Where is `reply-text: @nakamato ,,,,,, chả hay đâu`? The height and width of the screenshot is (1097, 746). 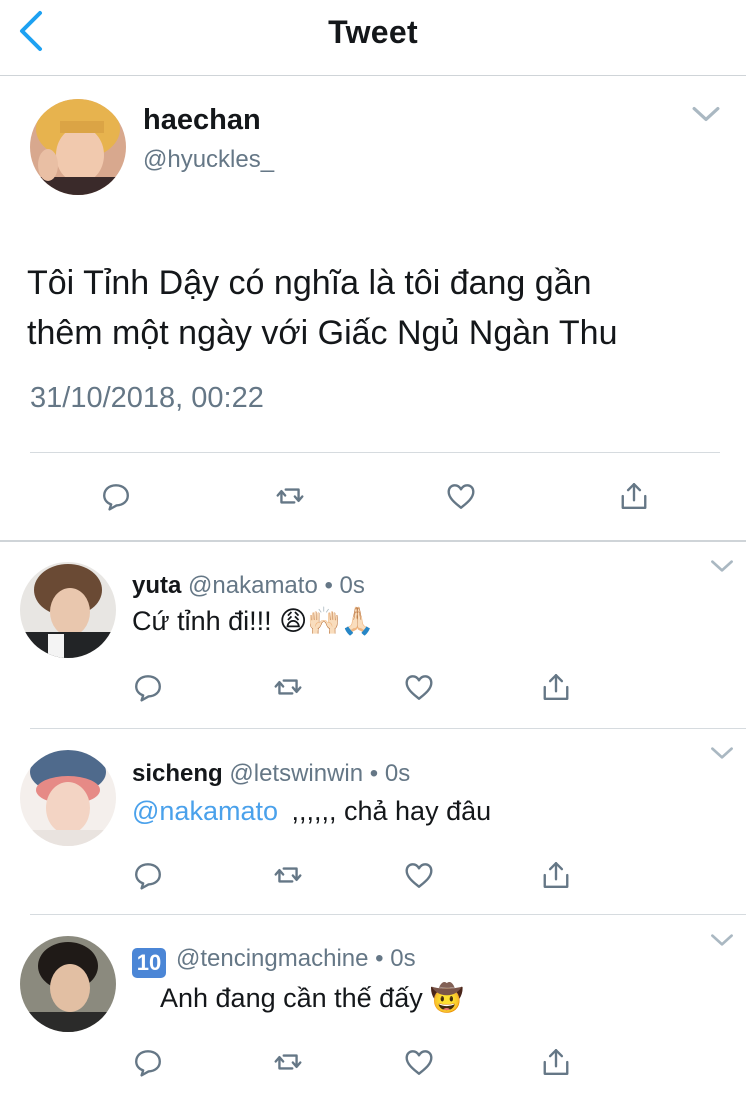 reply-text: @nakamato ,,,,,, chả hay đâu is located at coordinates (311, 811).